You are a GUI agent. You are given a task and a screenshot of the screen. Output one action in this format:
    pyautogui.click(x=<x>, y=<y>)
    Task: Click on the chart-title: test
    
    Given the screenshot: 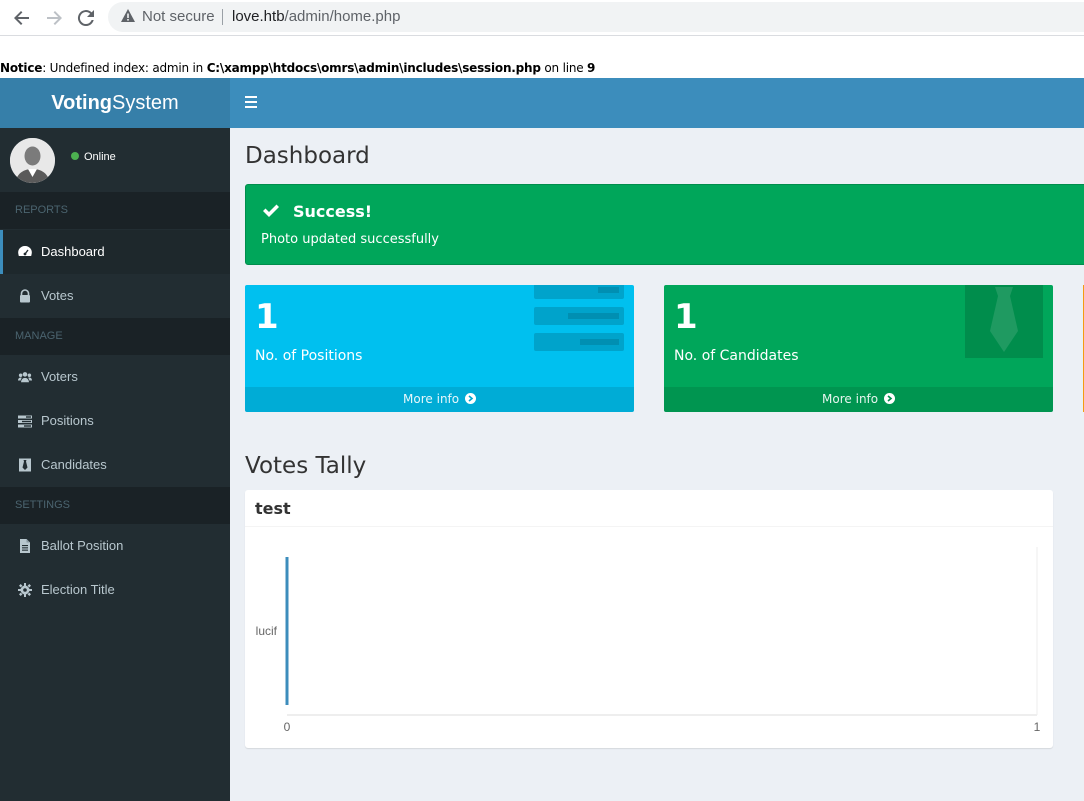 What is the action you would take?
    pyautogui.click(x=273, y=508)
    